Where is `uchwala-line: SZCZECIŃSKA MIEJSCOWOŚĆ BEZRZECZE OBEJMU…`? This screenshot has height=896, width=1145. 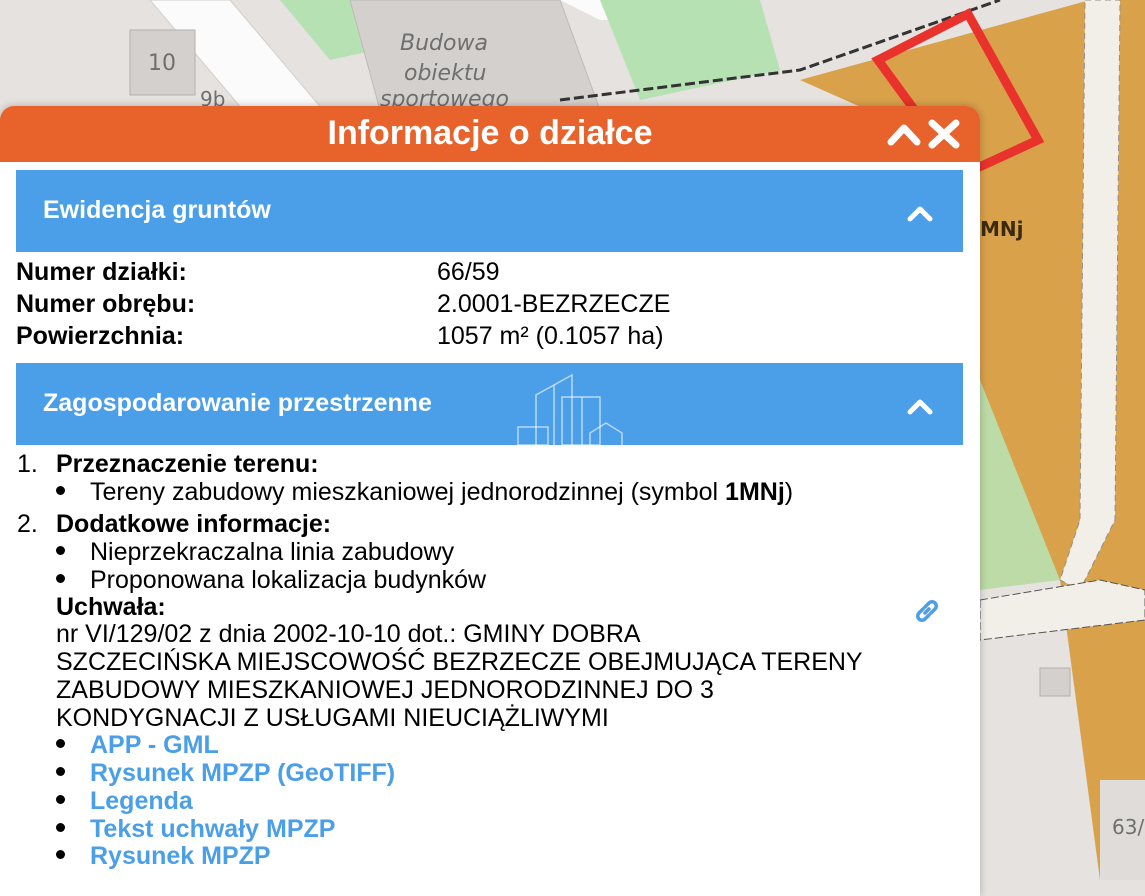 uchwala-line: SZCZECIŃSKA MIEJSCOWOŚĆ BEZRZECZE OBEJMU… is located at coordinates (459, 662).